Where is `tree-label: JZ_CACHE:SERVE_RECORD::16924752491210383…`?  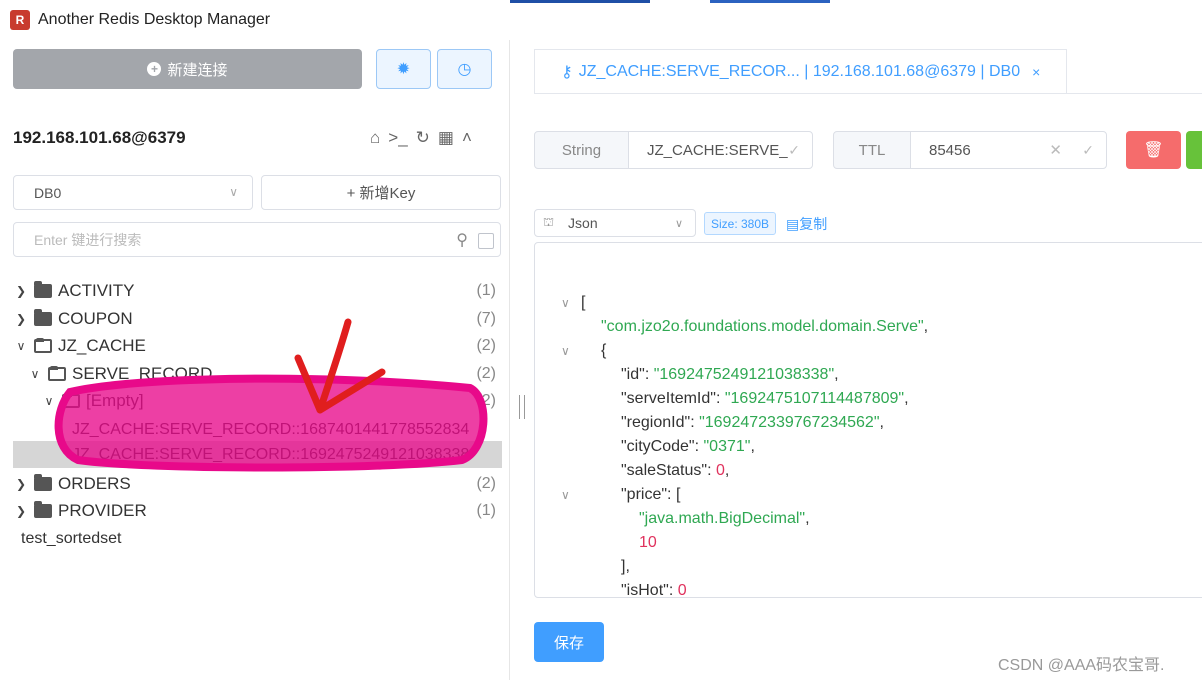 tree-label: JZ_CACHE:SERVE_RECORD::16924752491210383… is located at coordinates (271, 454).